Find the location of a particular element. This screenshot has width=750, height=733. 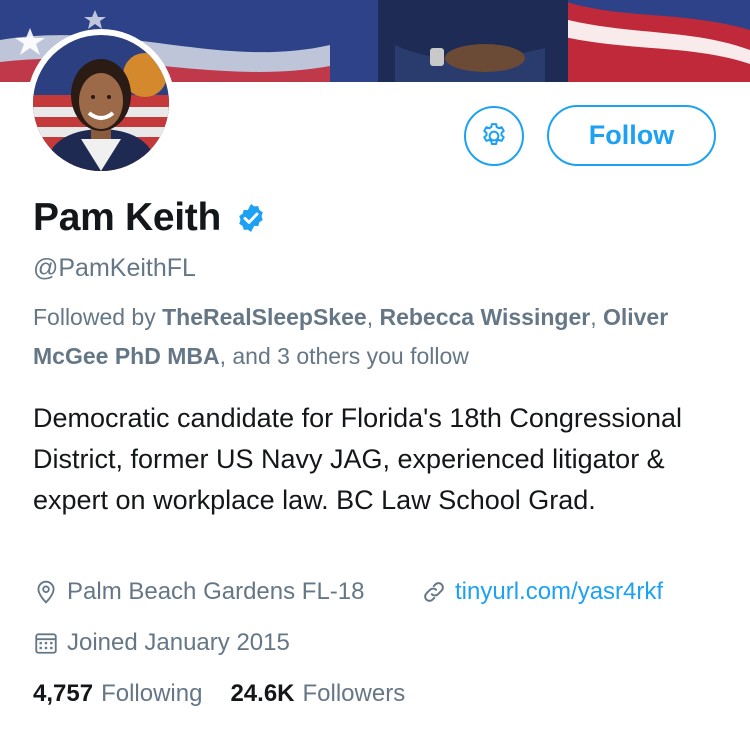

gear-icon is located at coordinates (494, 134).